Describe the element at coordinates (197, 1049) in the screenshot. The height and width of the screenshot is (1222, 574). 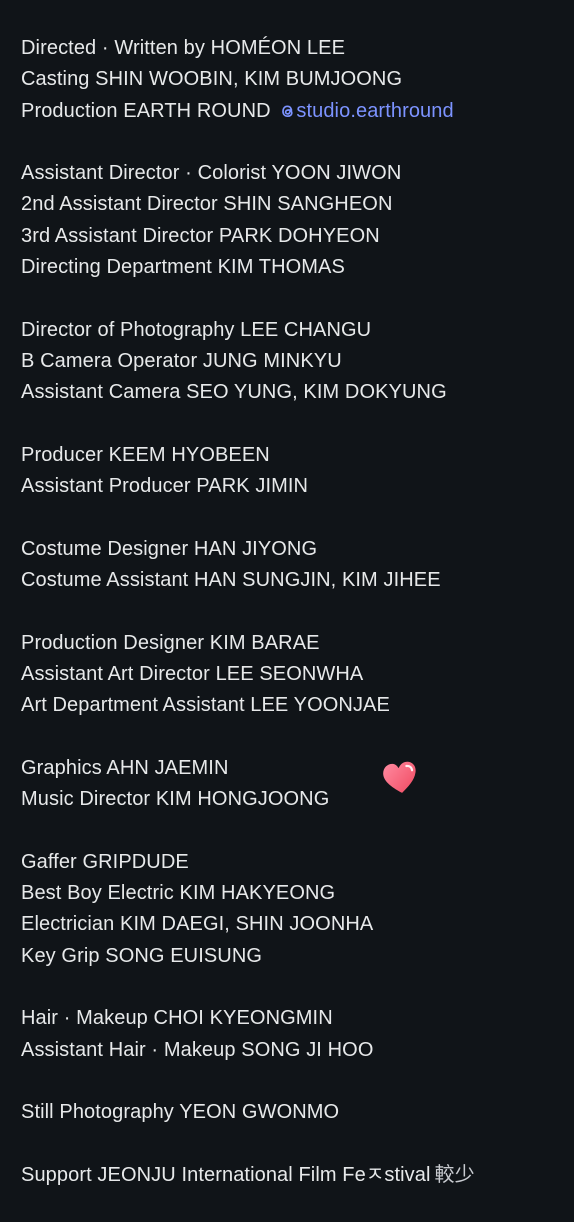
I see `credit-line-text: Assistant Hair · Makeup SONG JI HOO` at that location.